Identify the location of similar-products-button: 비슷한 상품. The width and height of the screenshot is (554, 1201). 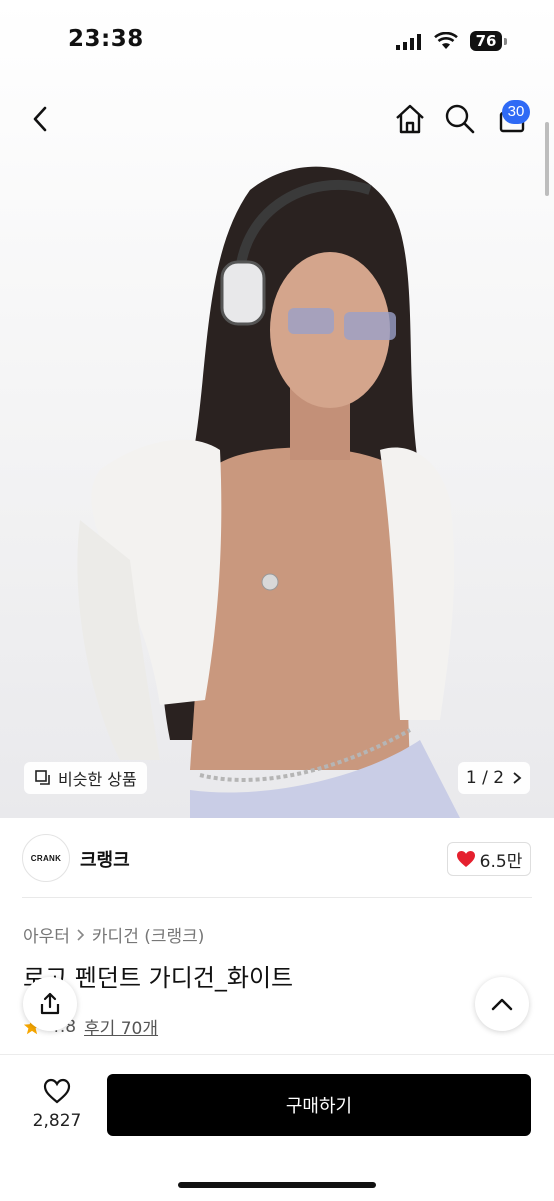
(85, 778).